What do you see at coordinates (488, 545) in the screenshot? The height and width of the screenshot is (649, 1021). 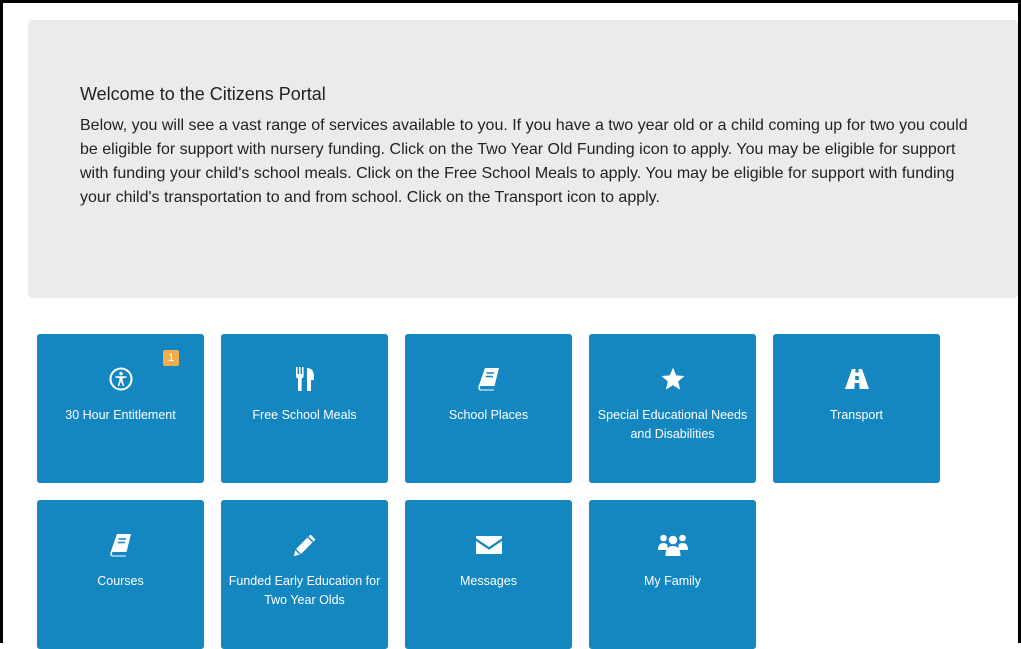 I see `envelope-icon` at bounding box center [488, 545].